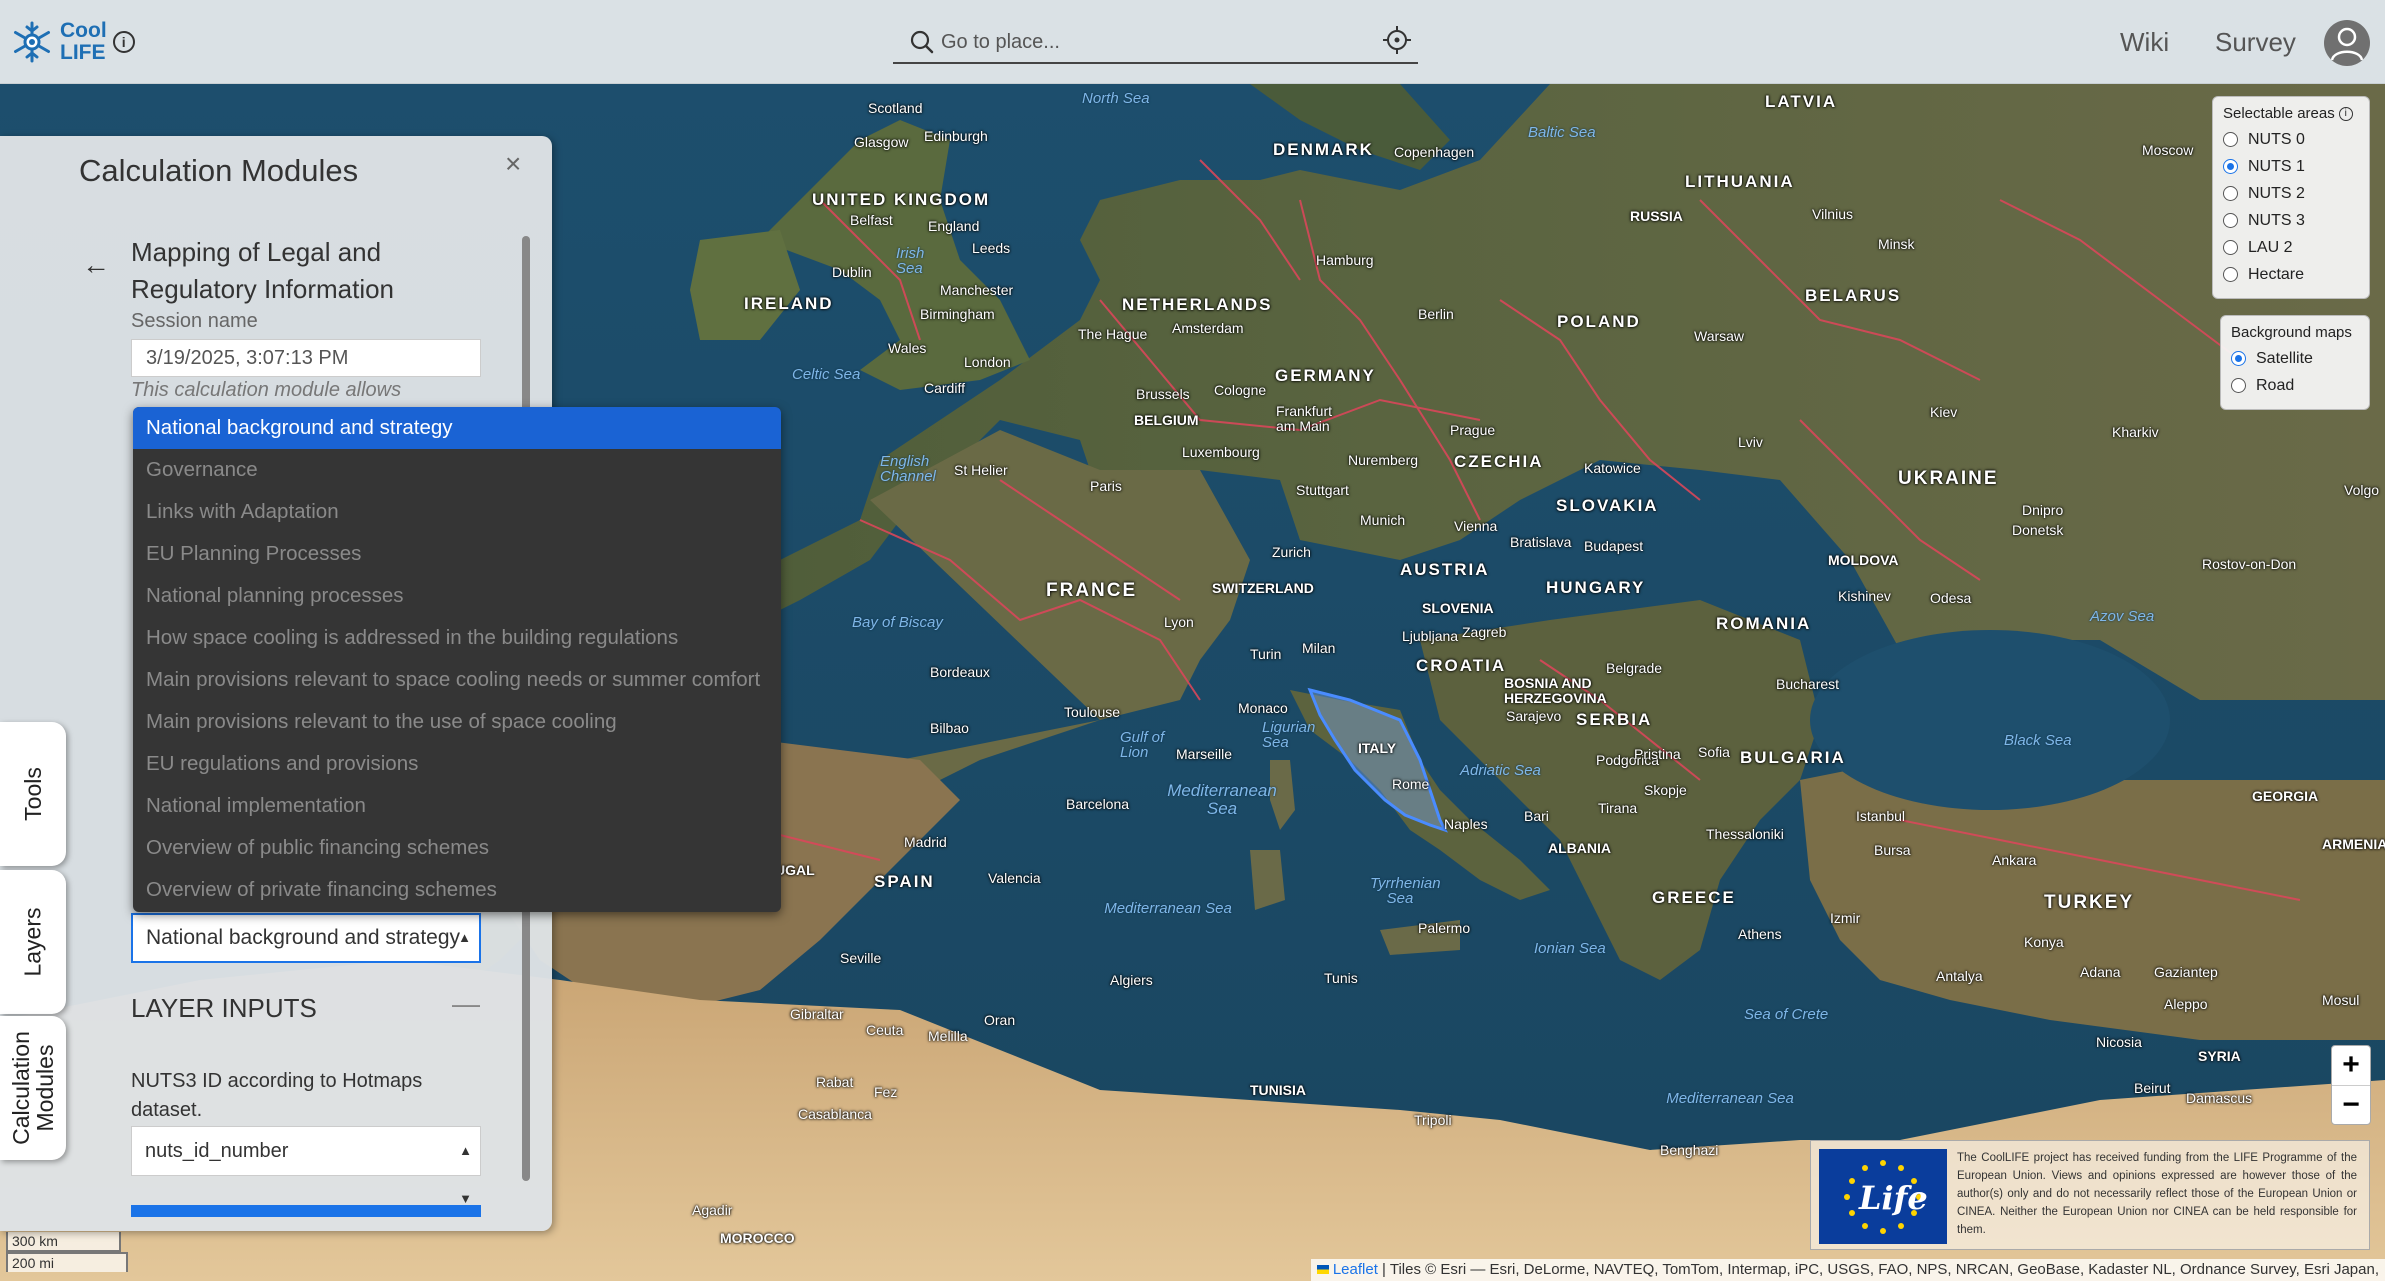 This screenshot has width=2385, height=1281. What do you see at coordinates (1397, 40) in the screenshot?
I see `locate-crosshair-icon` at bounding box center [1397, 40].